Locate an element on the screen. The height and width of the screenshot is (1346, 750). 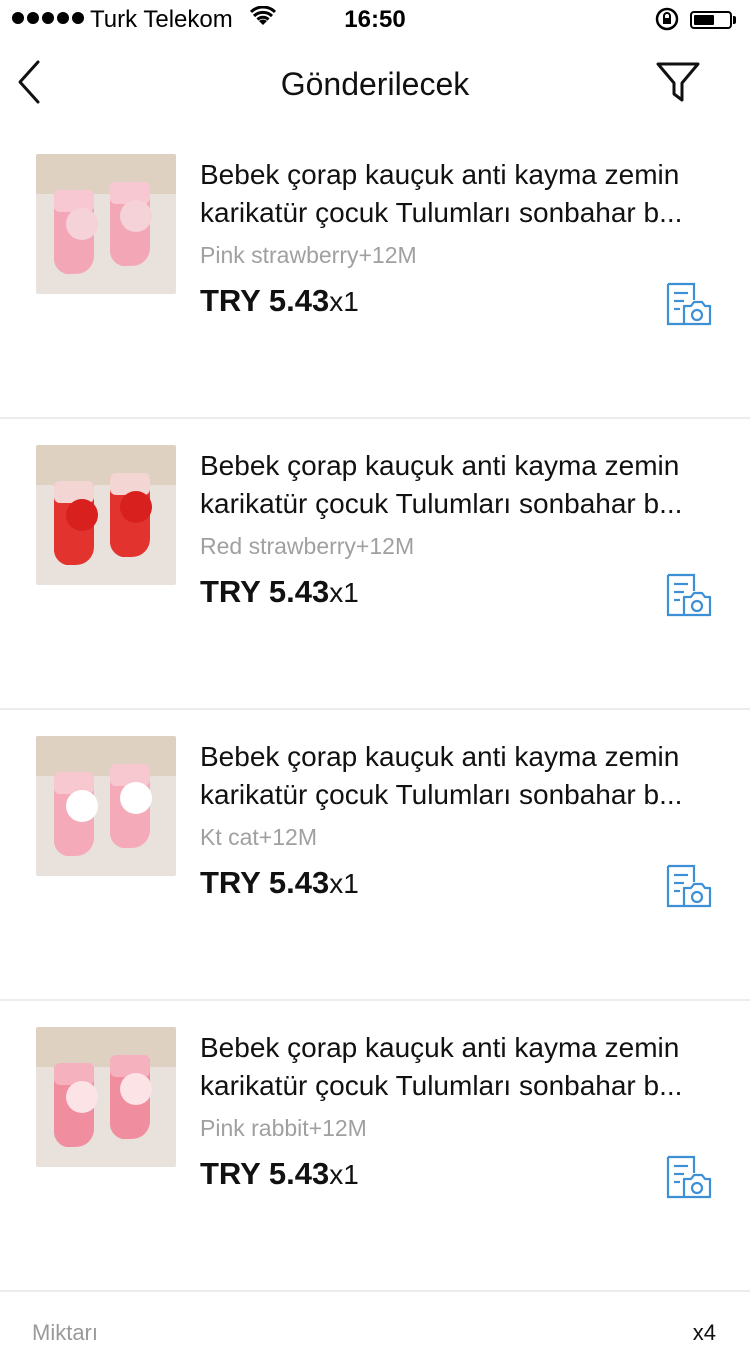
summary-row: Miktarı x4 is located at coordinates (375, 1320).